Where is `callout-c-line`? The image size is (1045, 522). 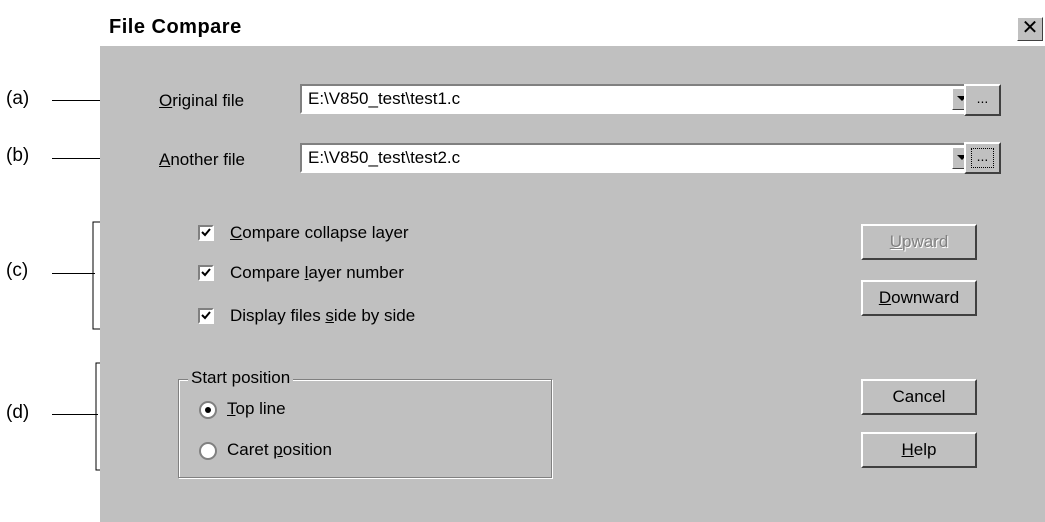 callout-c-line is located at coordinates (73, 273).